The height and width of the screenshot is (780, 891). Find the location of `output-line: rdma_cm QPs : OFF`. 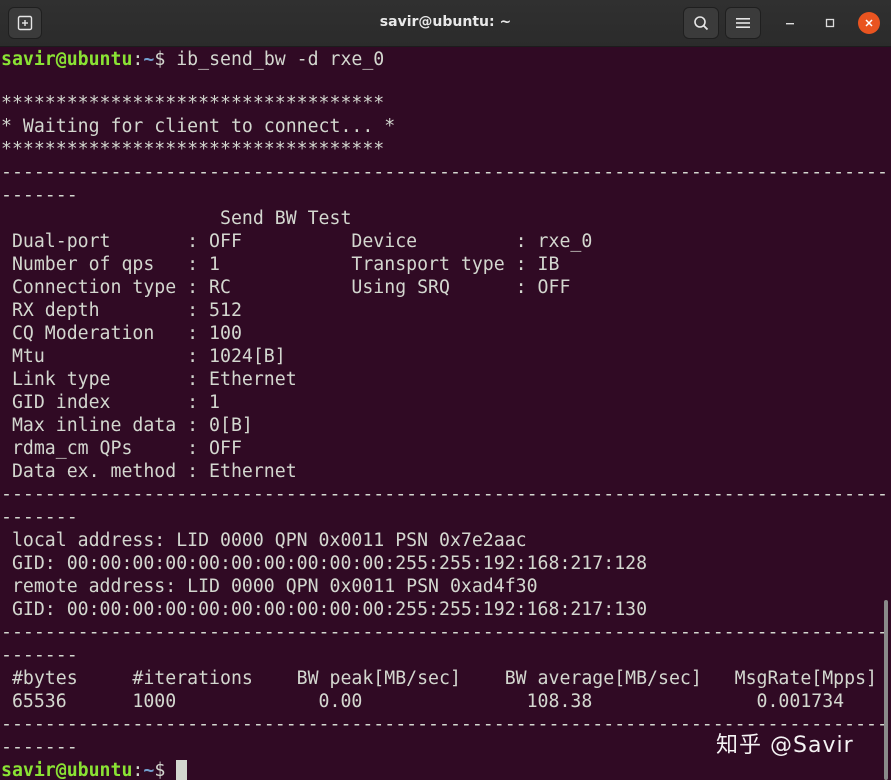

output-line: rdma_cm QPs : OFF is located at coordinates (121, 448).